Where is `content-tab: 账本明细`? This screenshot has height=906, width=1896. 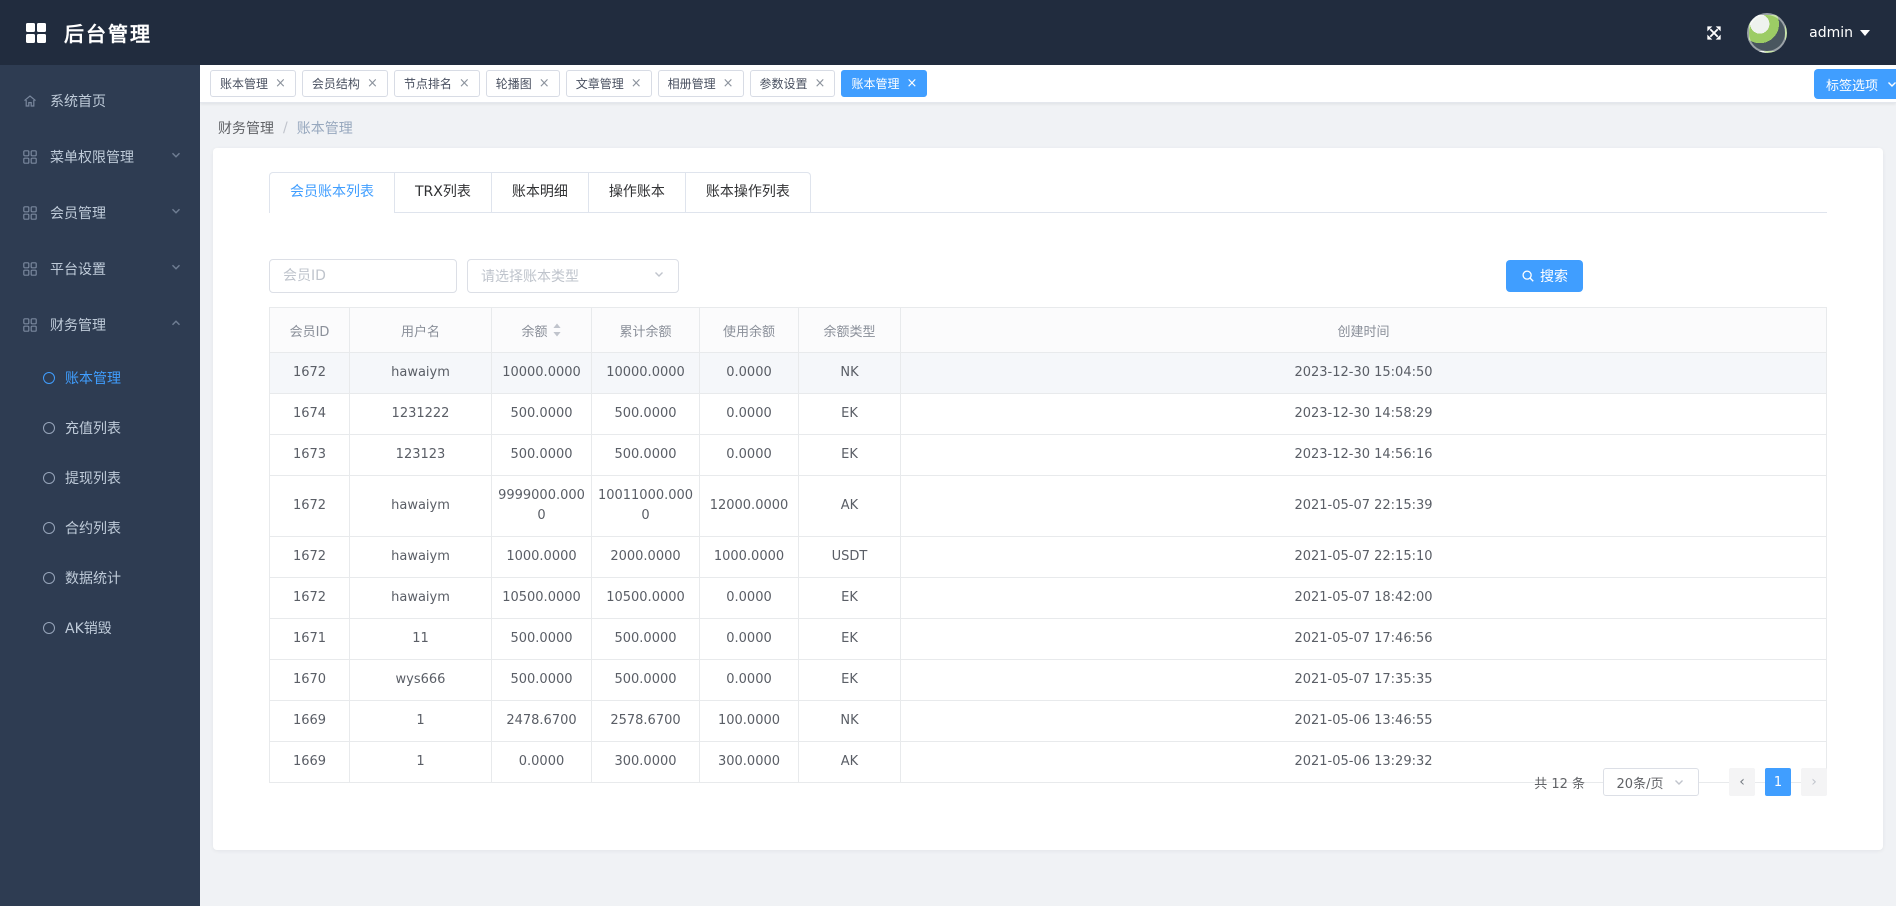
content-tab: 账本明细 is located at coordinates (539, 192).